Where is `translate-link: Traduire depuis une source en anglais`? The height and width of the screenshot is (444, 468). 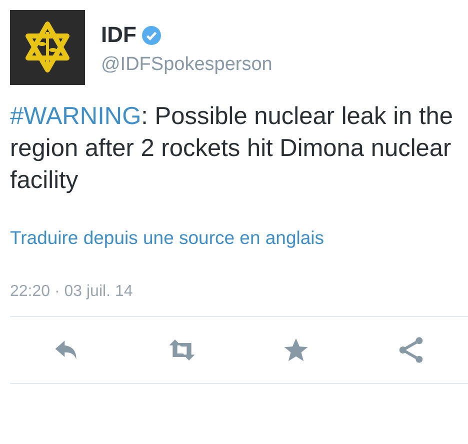 translate-link: Traduire depuis une source en anglais is located at coordinates (167, 238).